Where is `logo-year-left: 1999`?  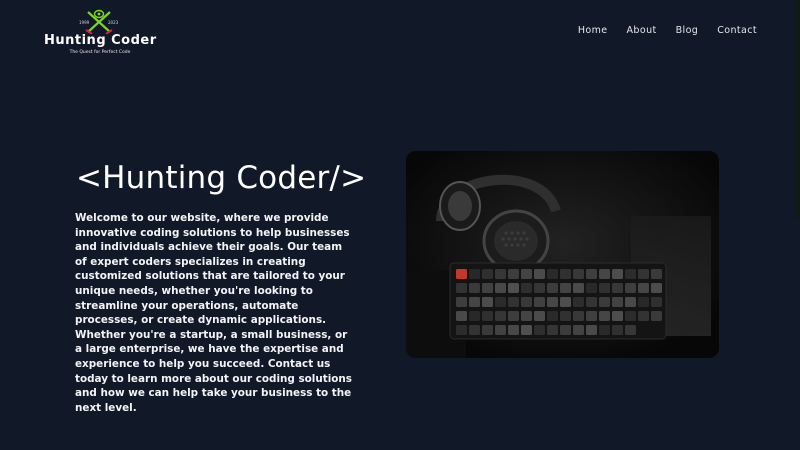
logo-year-left: 1999 is located at coordinates (84, 22).